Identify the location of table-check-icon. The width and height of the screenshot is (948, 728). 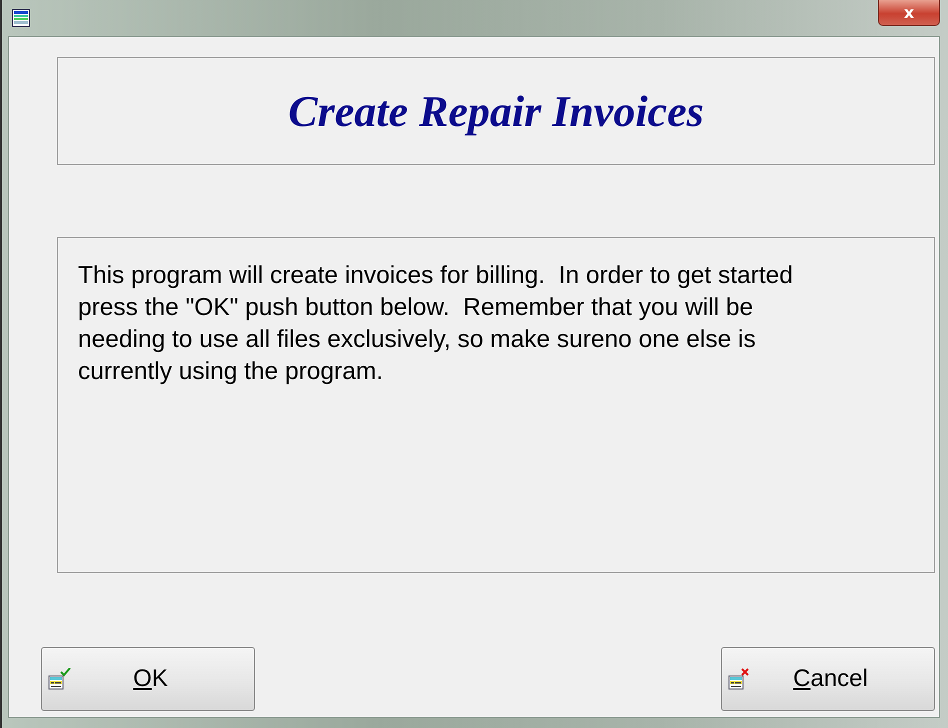
(59, 679).